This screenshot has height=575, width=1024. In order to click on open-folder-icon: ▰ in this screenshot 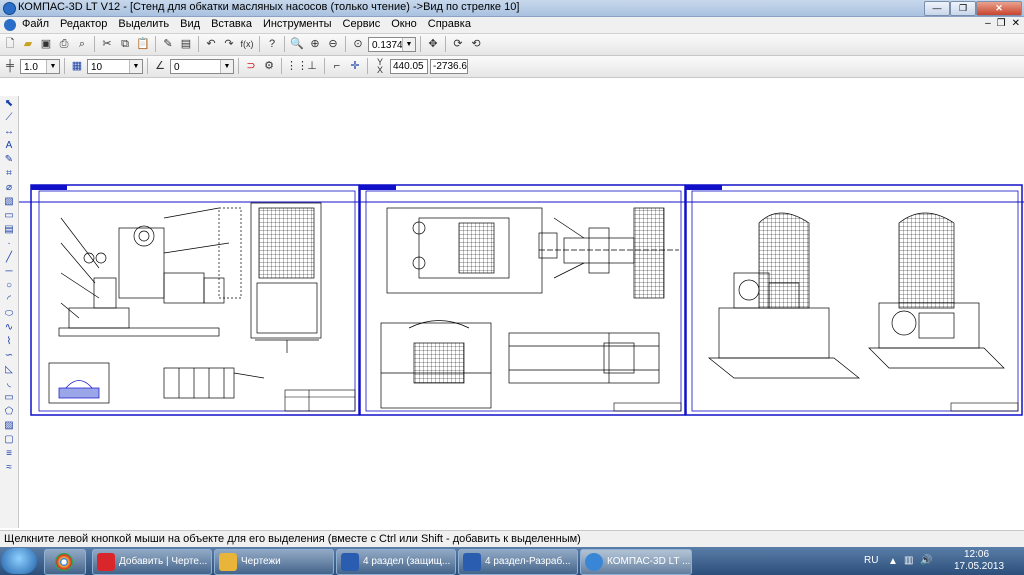, I will do `click(28, 44)`.